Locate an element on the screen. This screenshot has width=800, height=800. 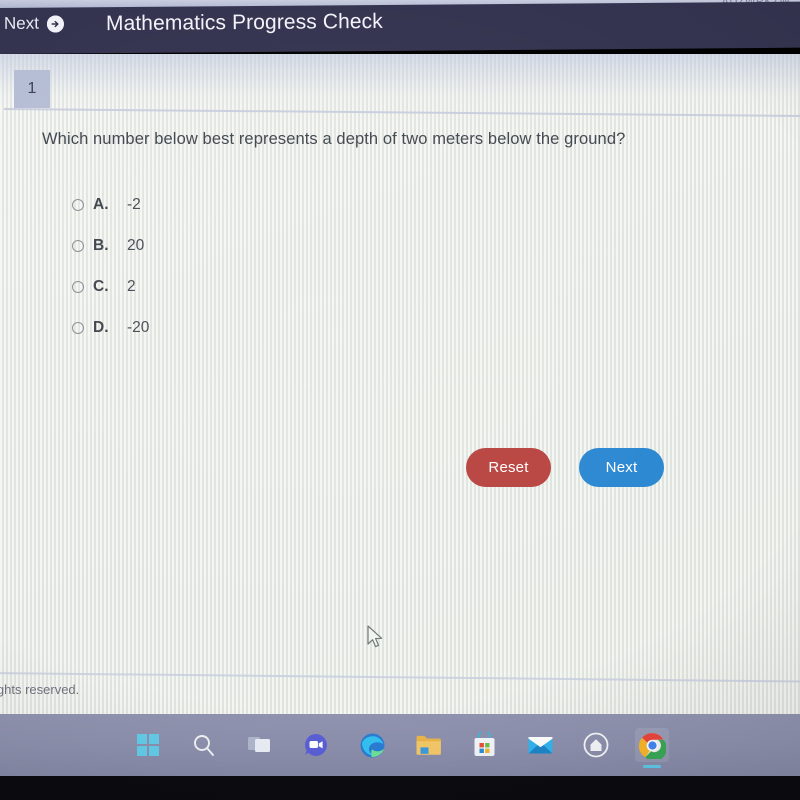
question-number: 1 is located at coordinates (32, 88).